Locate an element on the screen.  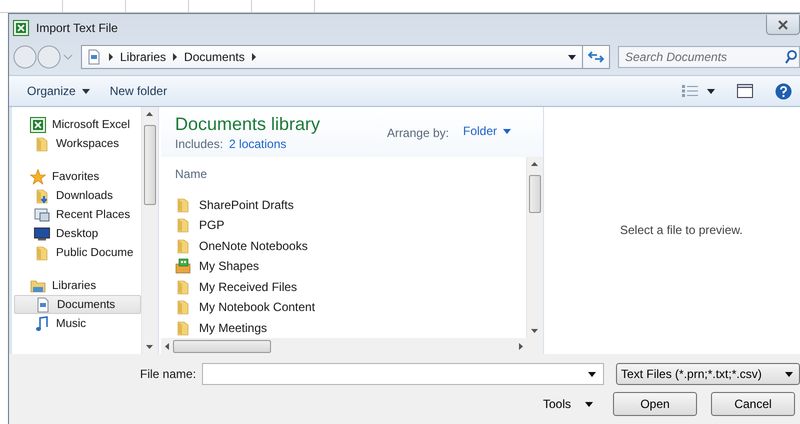
horizontal-scrollbar is located at coordinates (352, 346).